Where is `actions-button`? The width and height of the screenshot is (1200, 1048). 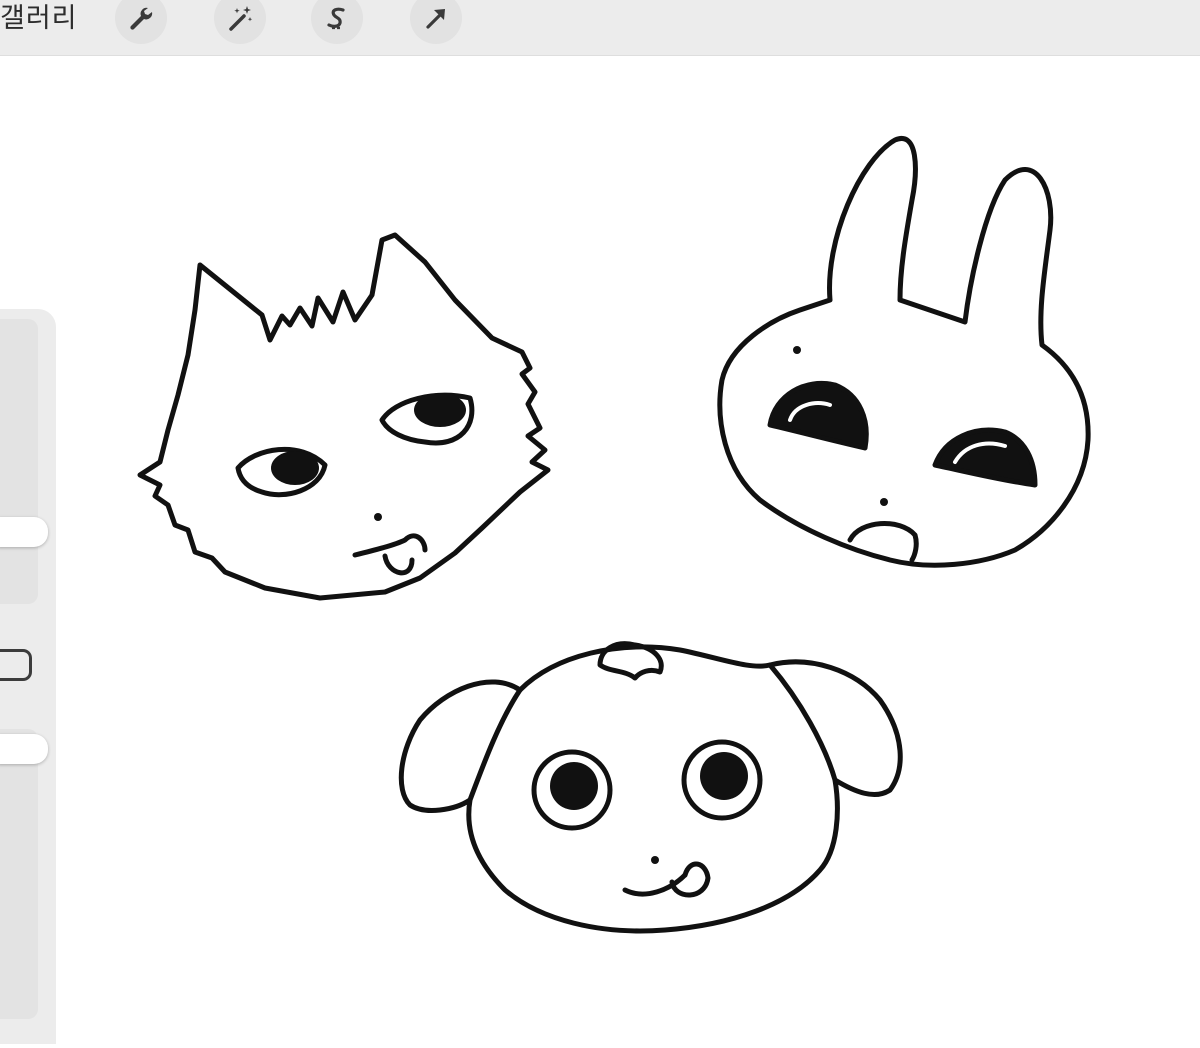 actions-button is located at coordinates (141, 22).